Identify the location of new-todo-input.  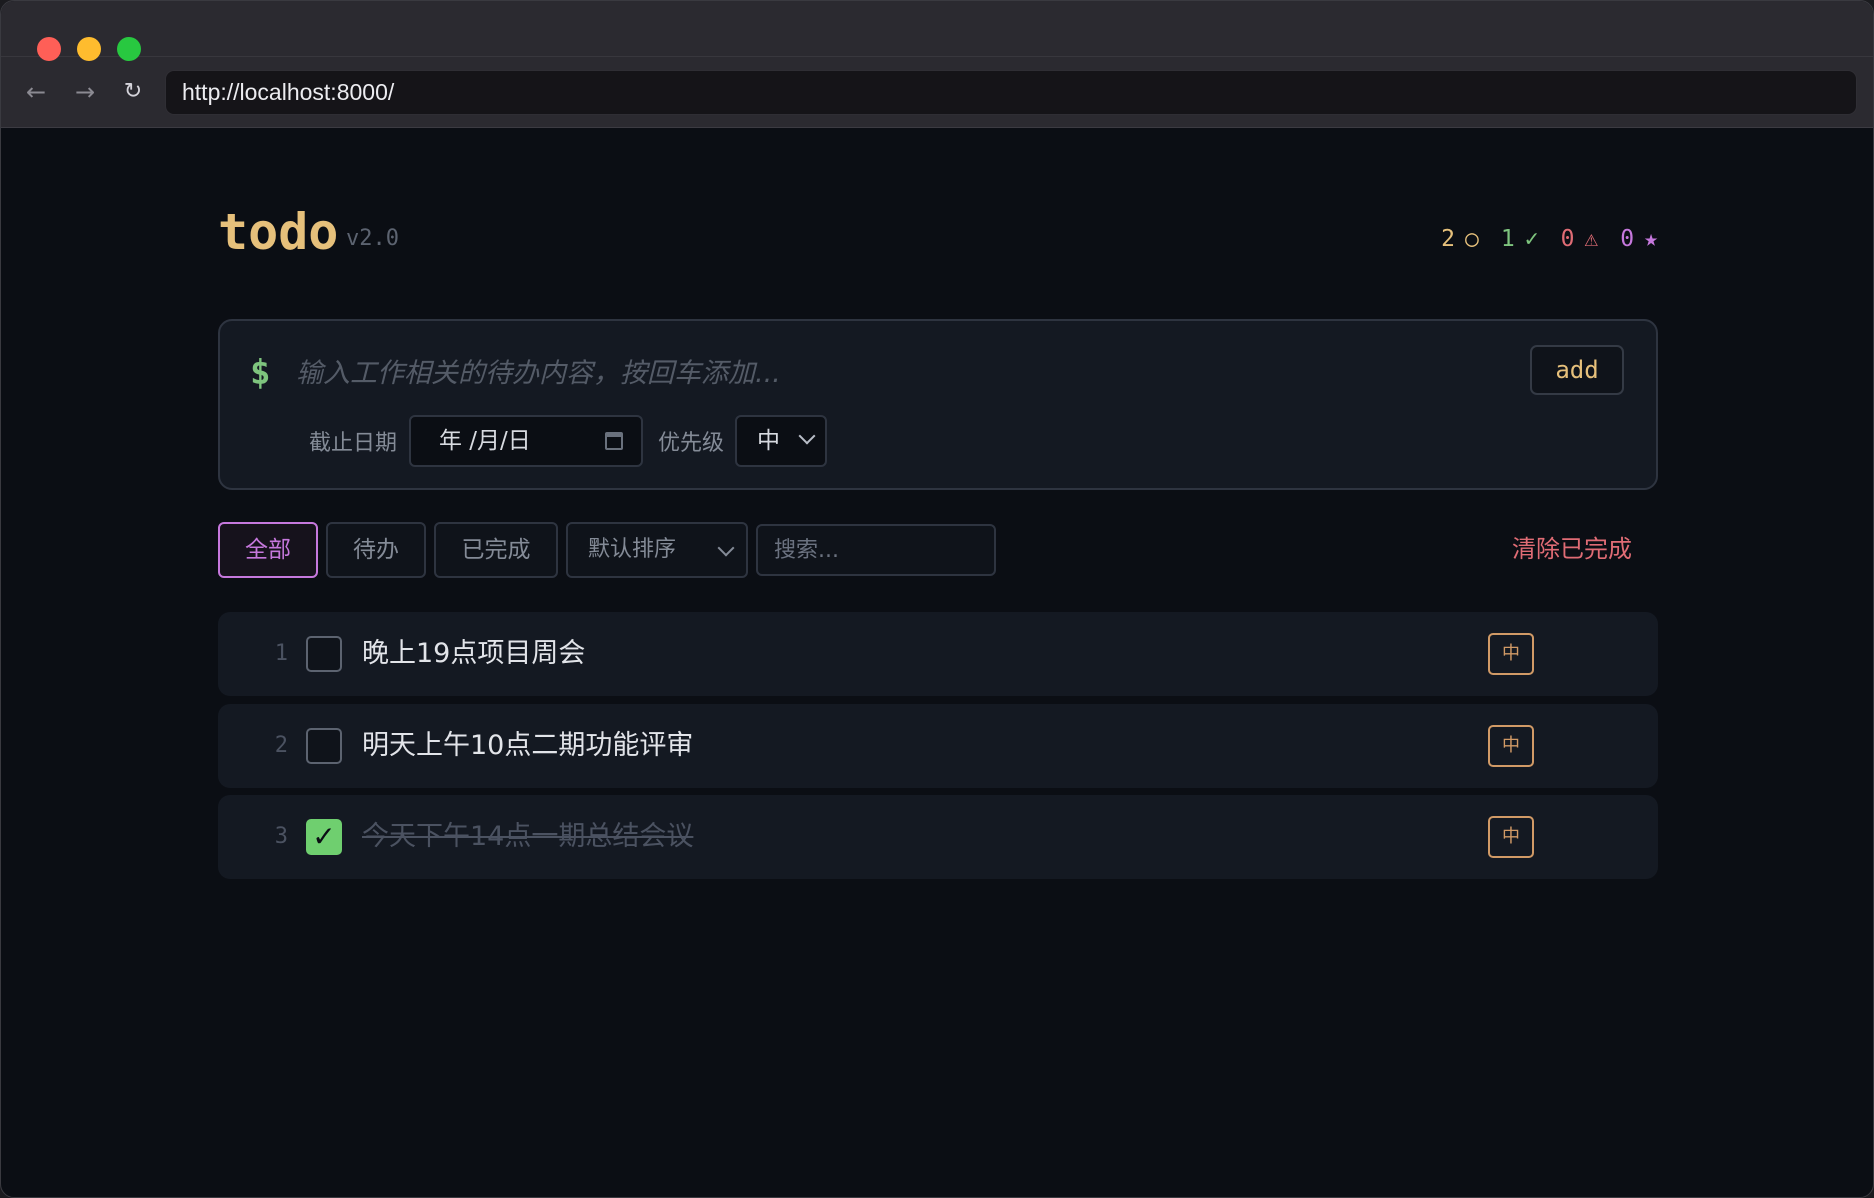
(896, 373).